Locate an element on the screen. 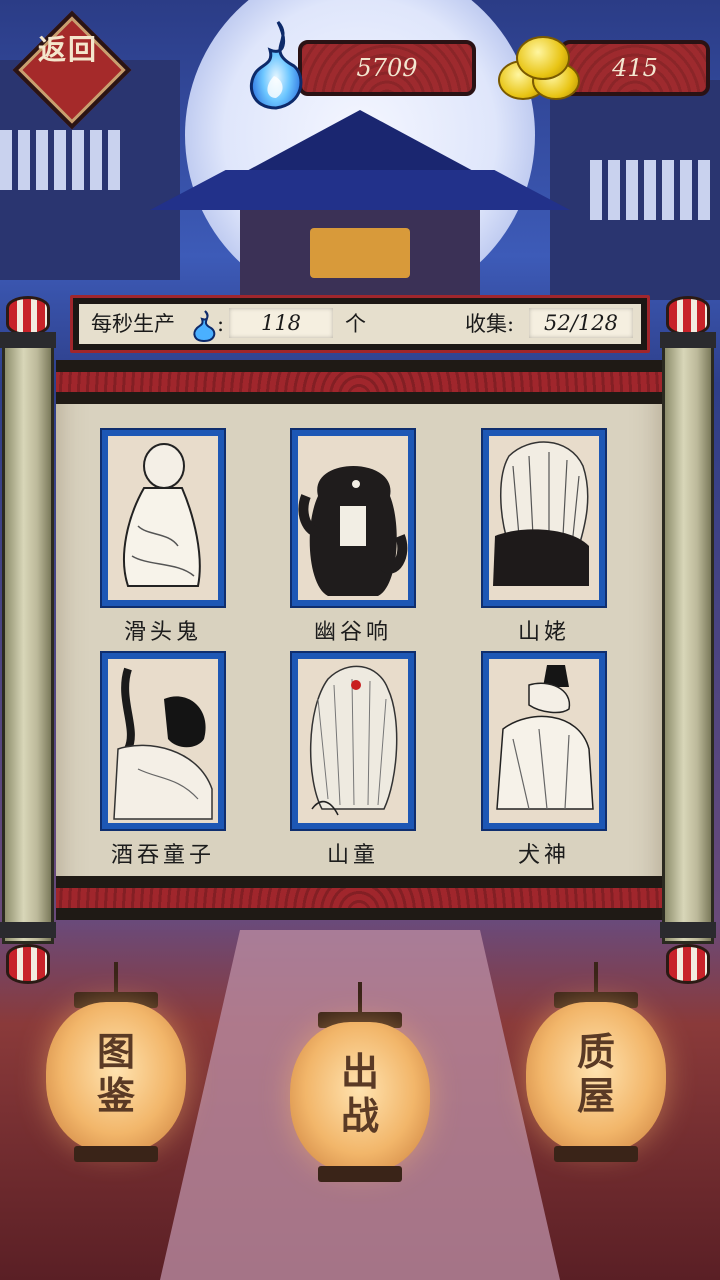  lantern-button-pawnshop: 质 屋 is located at coordinates (596, 1062).